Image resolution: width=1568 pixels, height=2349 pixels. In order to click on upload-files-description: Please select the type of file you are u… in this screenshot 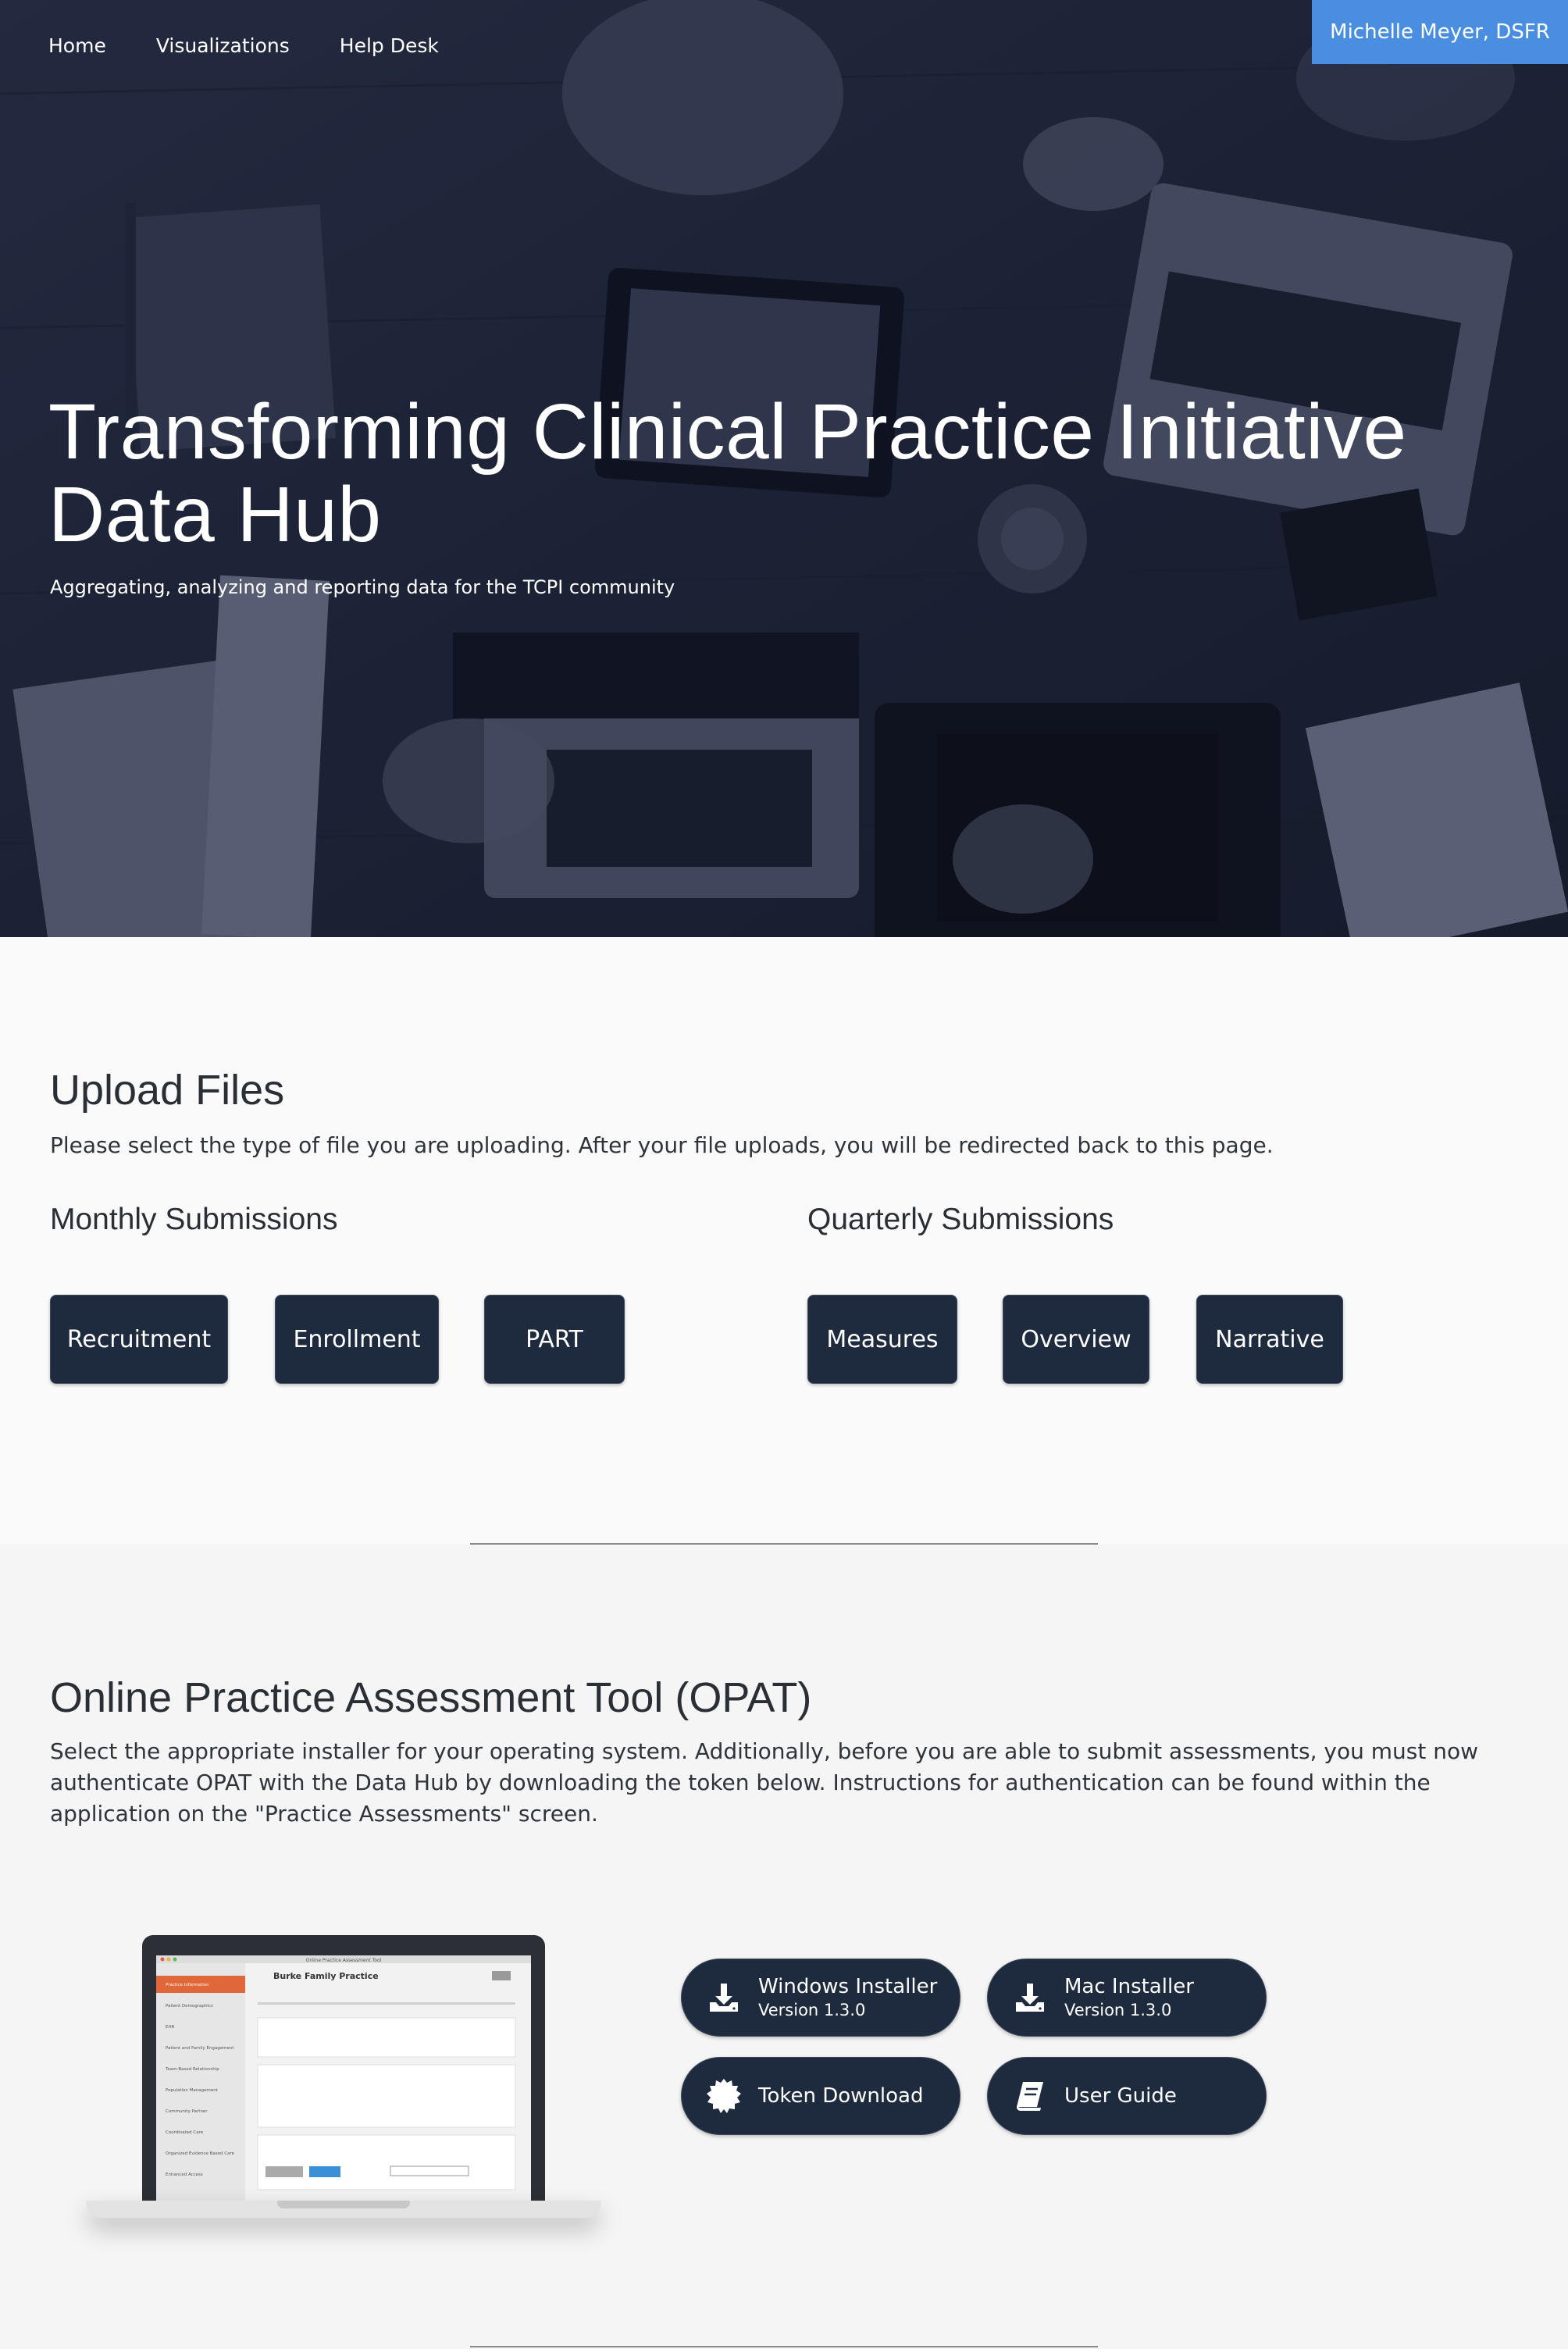, I will do `click(662, 1145)`.